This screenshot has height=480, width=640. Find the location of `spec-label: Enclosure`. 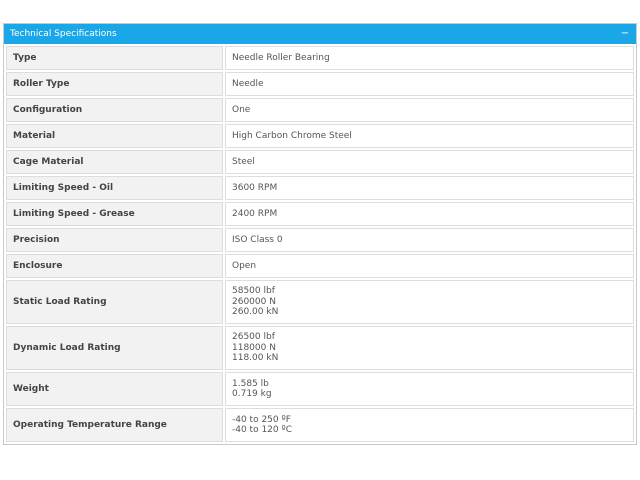

spec-label: Enclosure is located at coordinates (114, 266).